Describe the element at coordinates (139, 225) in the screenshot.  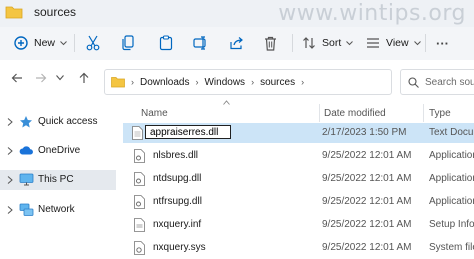
I see `setup-file-icon` at that location.